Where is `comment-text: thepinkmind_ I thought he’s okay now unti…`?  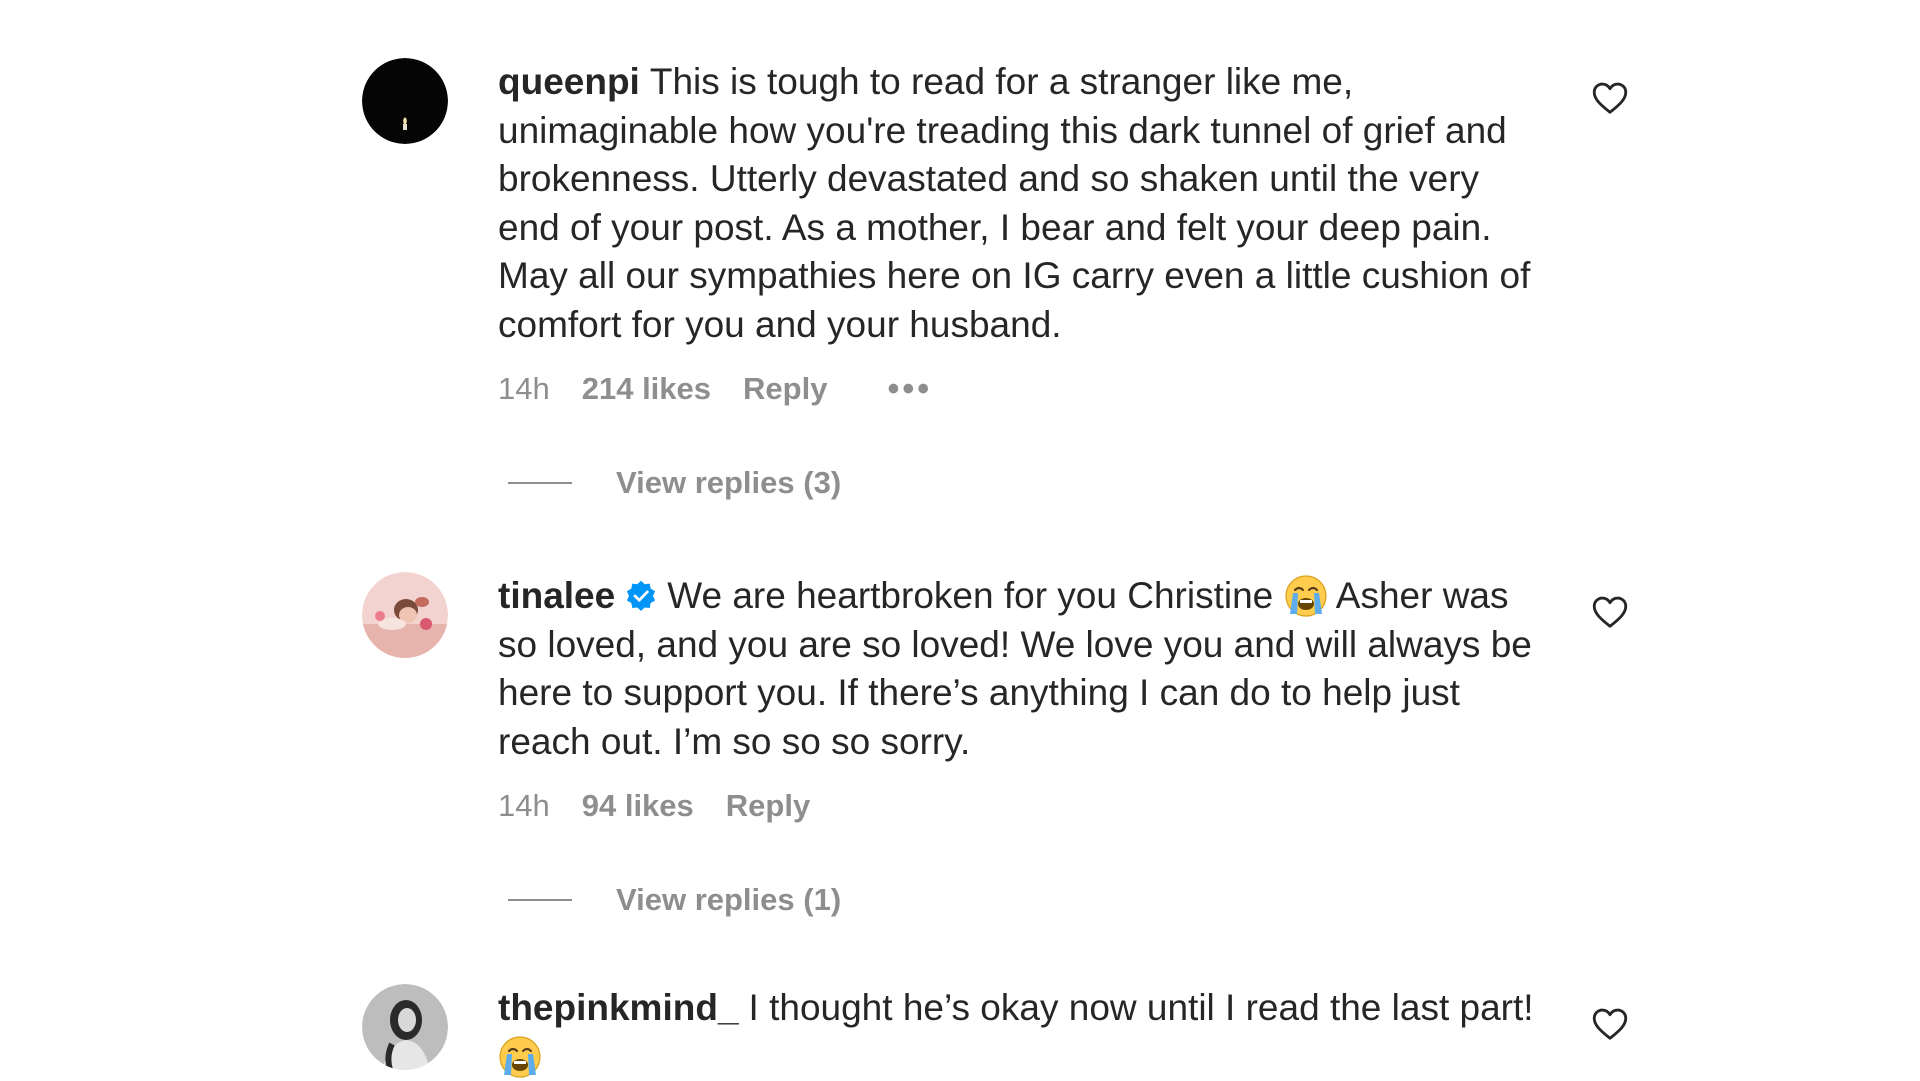
comment-text: thepinkmind_ I thought he’s okay now unti… is located at coordinates (1023, 1032).